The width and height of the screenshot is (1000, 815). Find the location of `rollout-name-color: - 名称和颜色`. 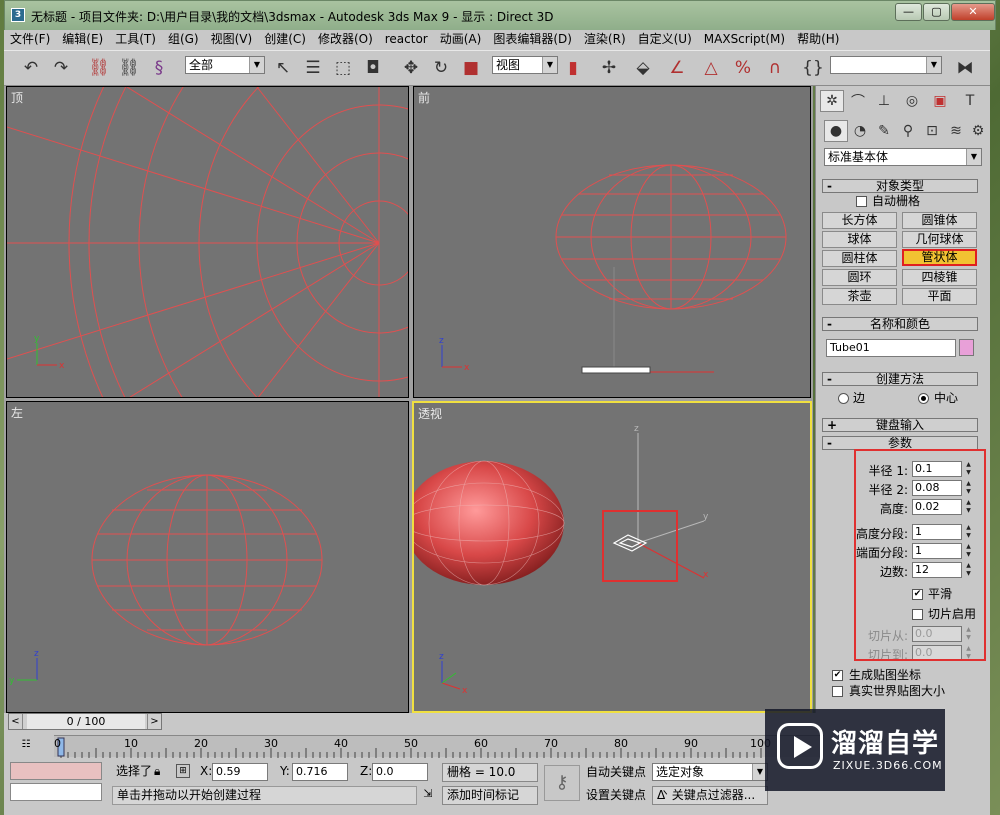

rollout-name-color: - 名称和颜色 is located at coordinates (900, 324).